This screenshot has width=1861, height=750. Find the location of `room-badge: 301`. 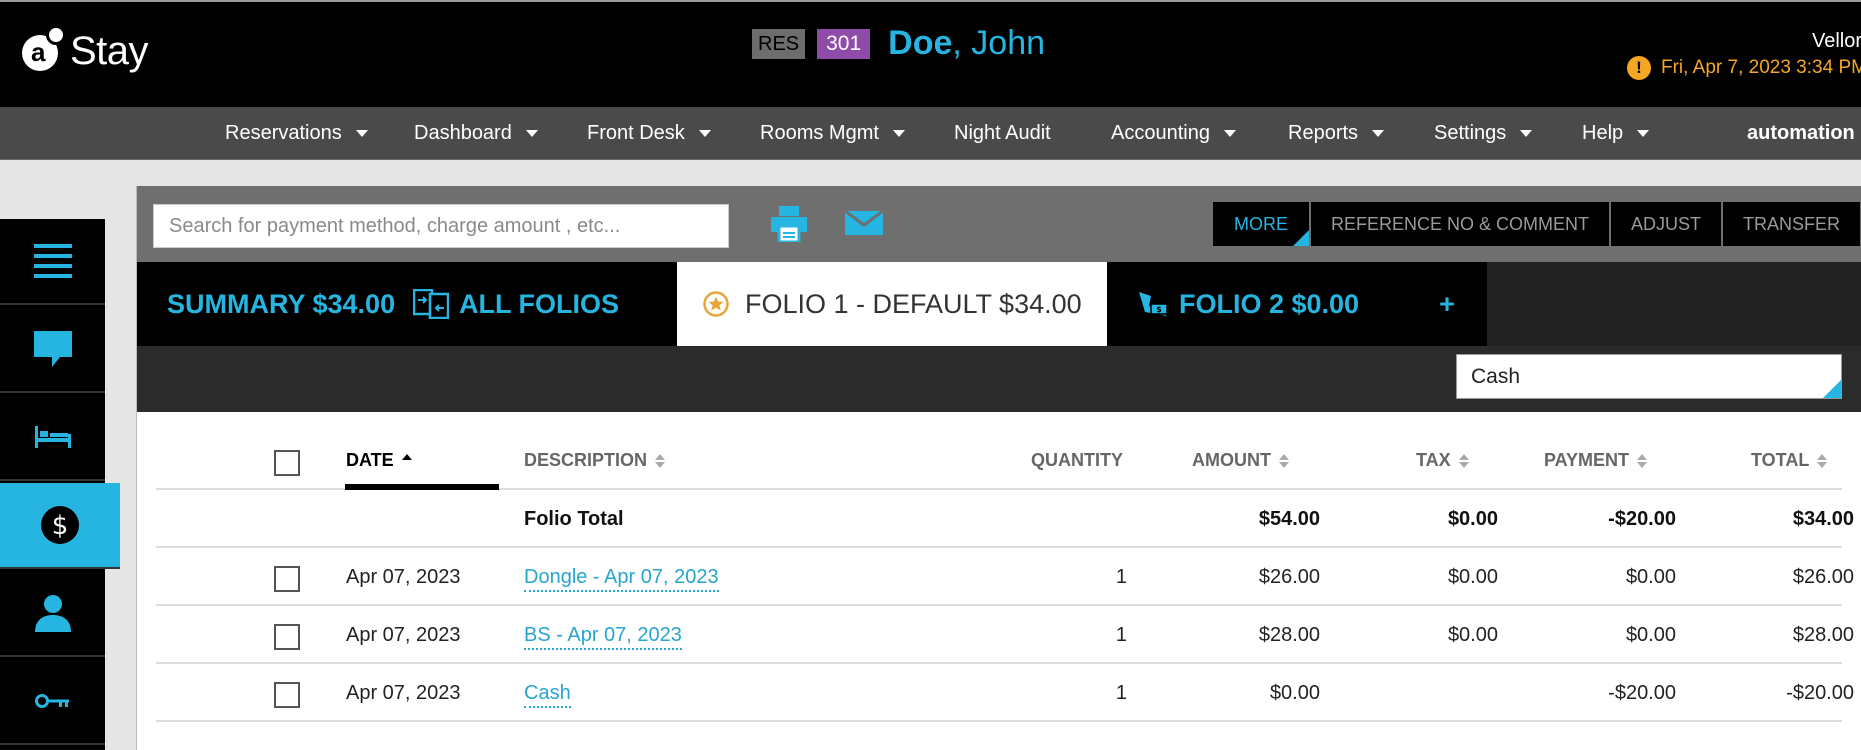

room-badge: 301 is located at coordinates (844, 43).